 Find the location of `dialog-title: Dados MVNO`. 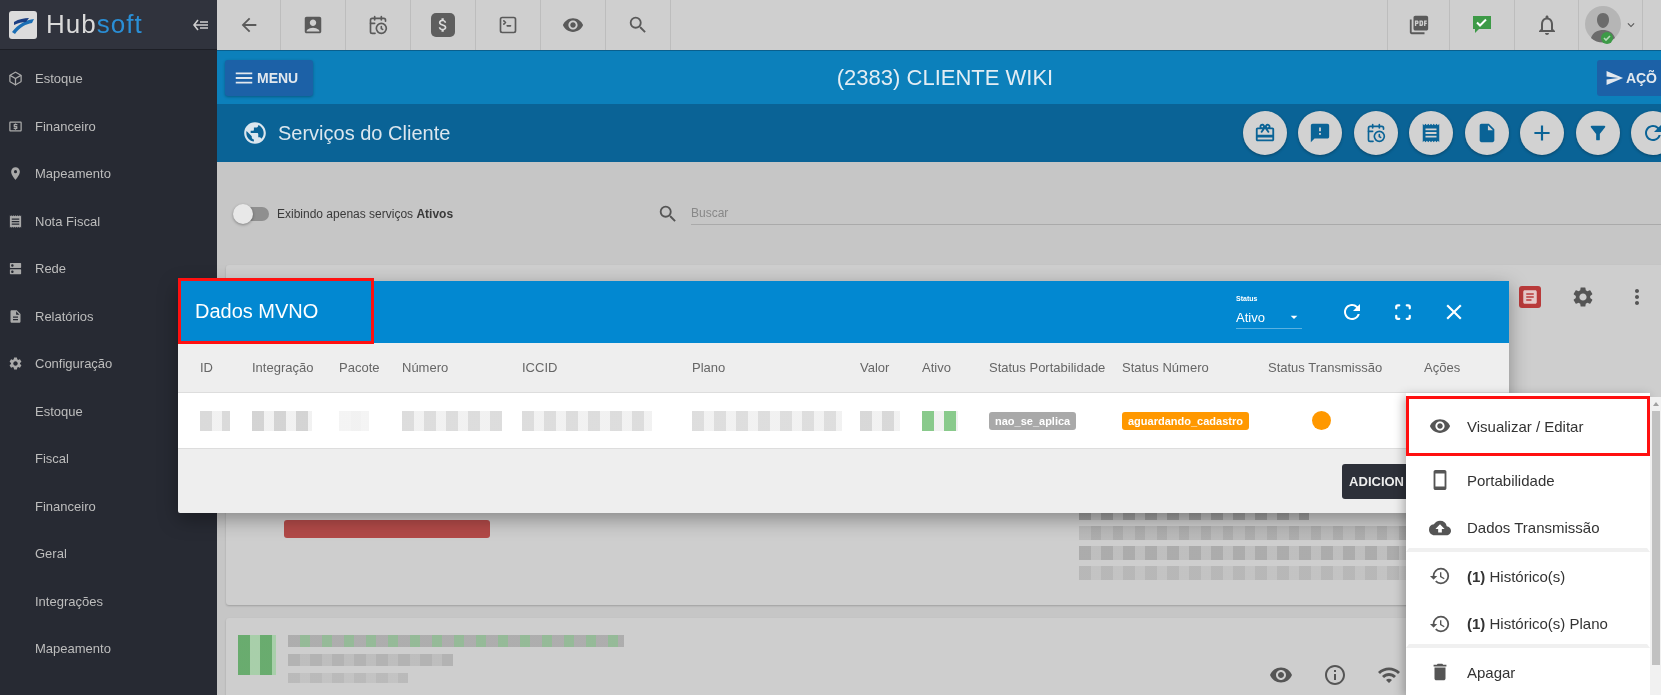

dialog-title: Dados MVNO is located at coordinates (276, 311).